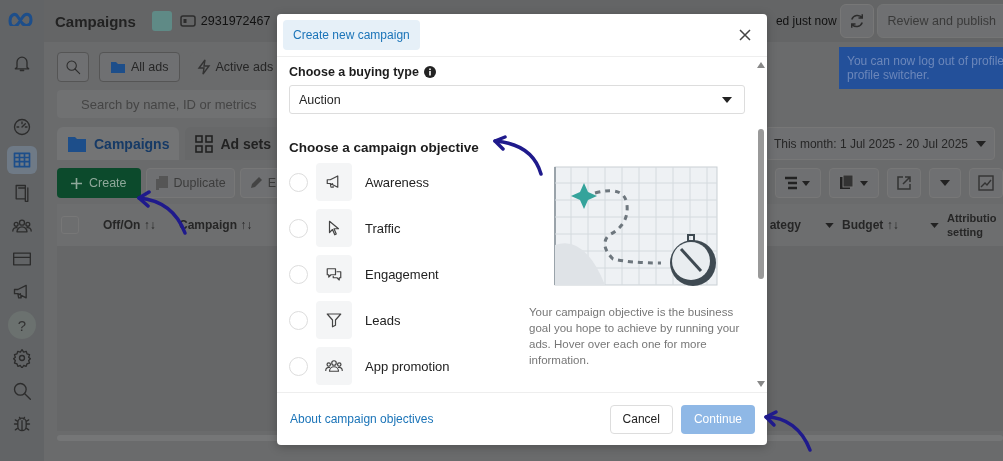 This screenshot has width=1003, height=461. Describe the element at coordinates (409, 366) in the screenshot. I see `objective-option: App promotion` at that location.